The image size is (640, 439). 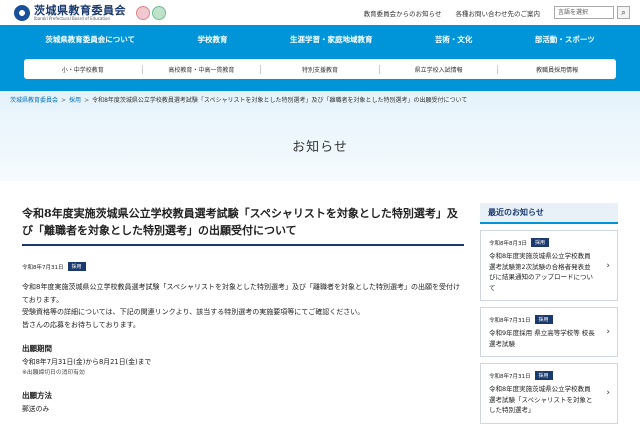 I want to click on language-select: 言語を選択 ⌕, so click(x=592, y=12).